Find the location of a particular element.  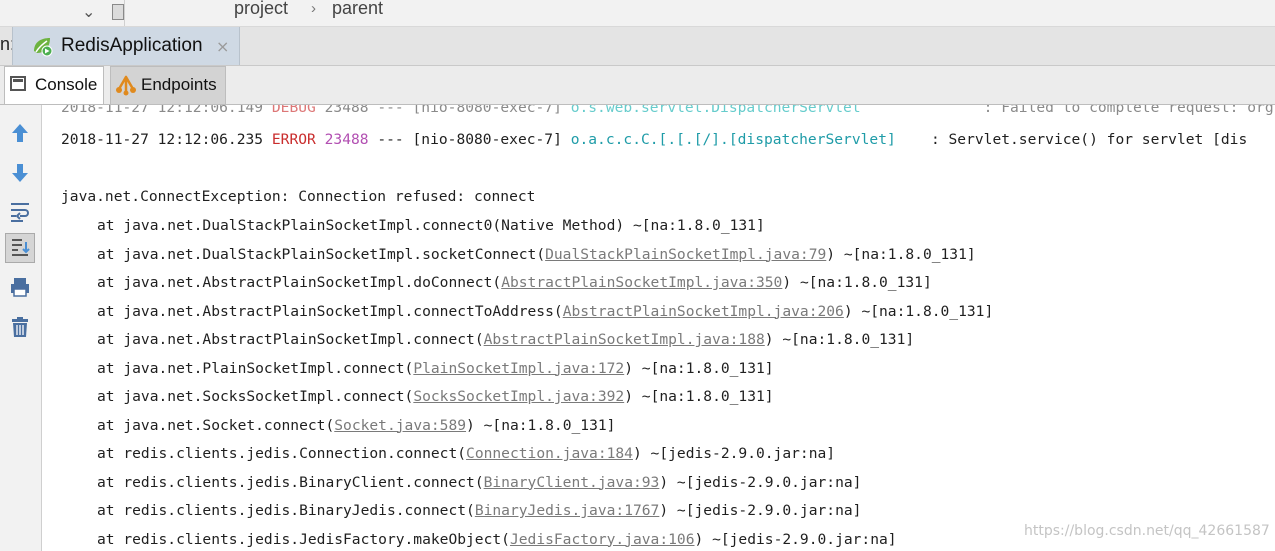

stack-method: at java.net.Socket.connect is located at coordinates (211, 425).